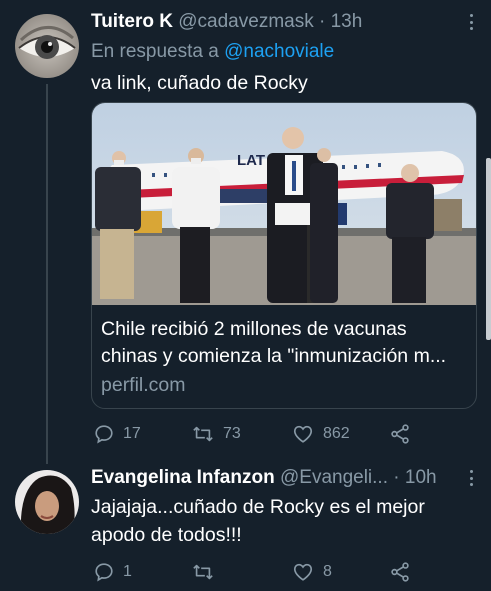  I want to click on tweet-actions: 1 8, so click(256, 572).